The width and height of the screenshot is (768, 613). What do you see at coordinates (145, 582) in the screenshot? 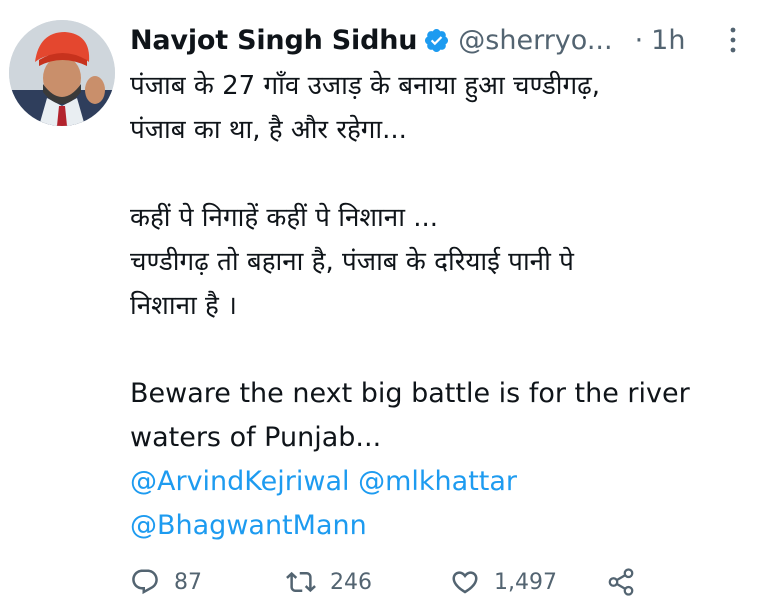
I see `reply-icon` at bounding box center [145, 582].